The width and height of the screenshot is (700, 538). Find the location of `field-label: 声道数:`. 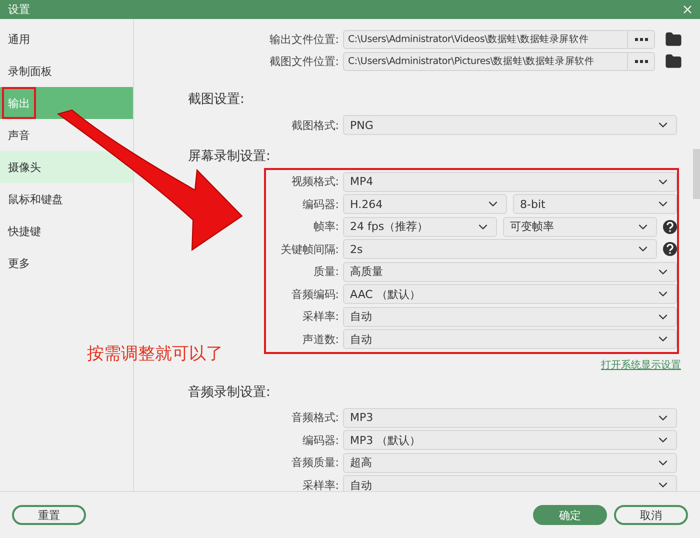

field-label: 声道数: is located at coordinates (320, 339).